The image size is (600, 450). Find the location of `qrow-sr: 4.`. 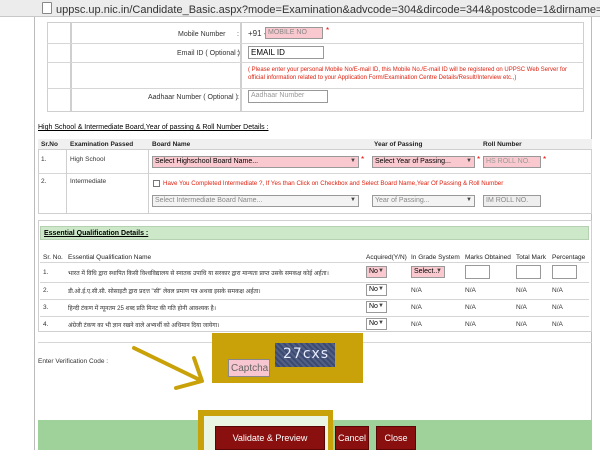

qrow-sr: 4. is located at coordinates (46, 324).